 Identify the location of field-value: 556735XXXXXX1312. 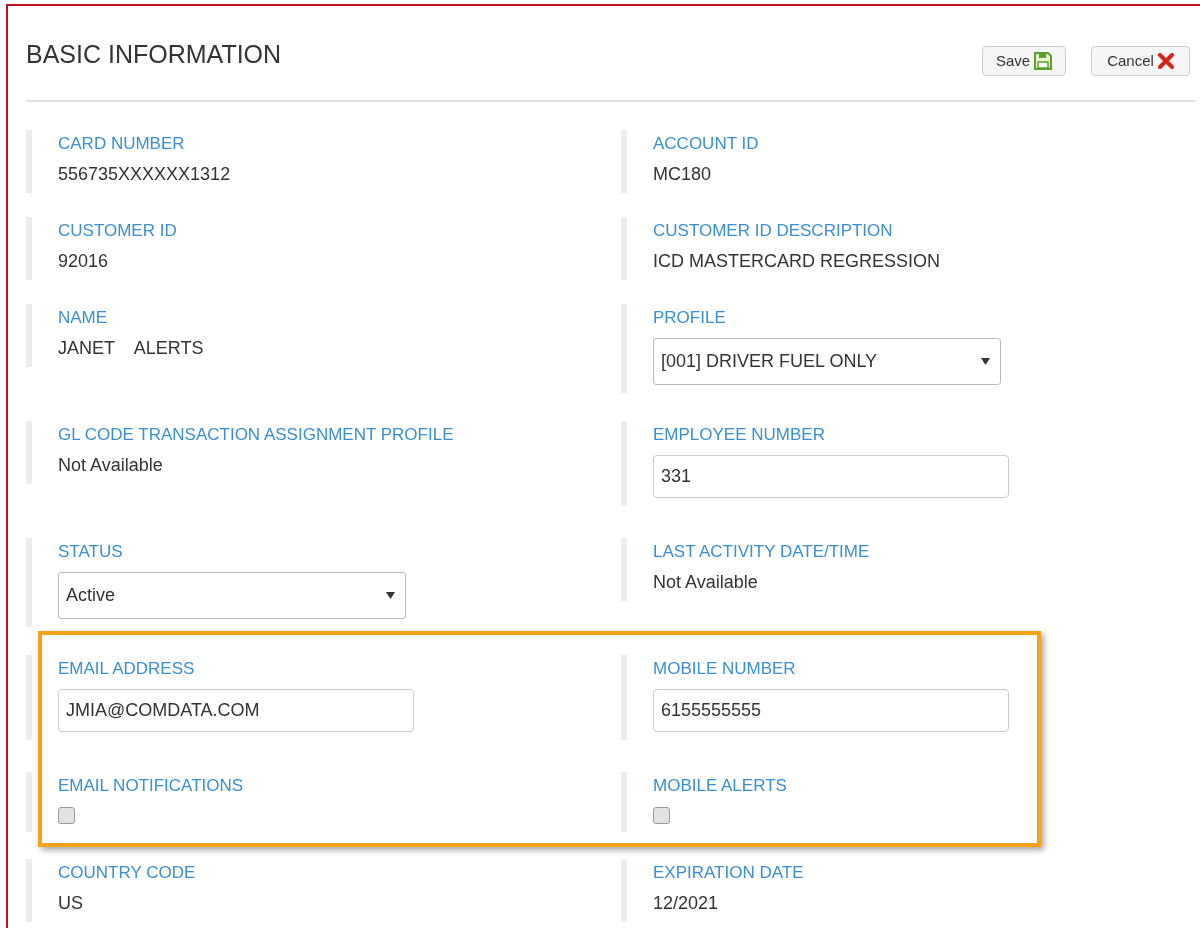
(144, 174).